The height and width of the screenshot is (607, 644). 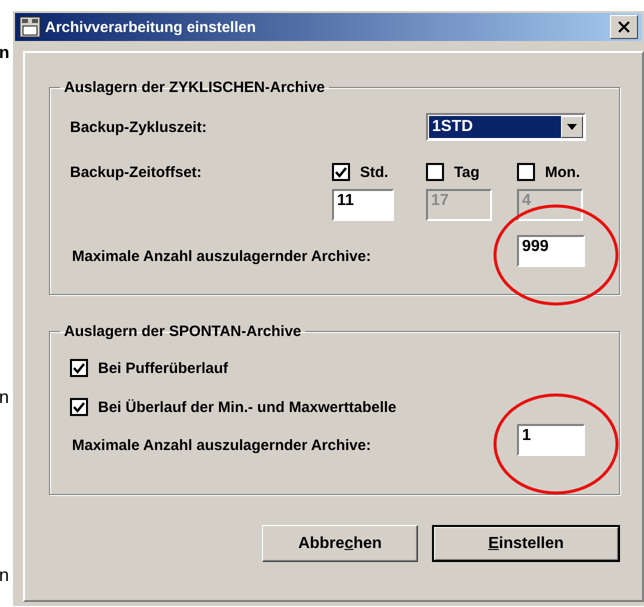 What do you see at coordinates (551, 440) in the screenshot?
I see `max-archives-field: 1` at bounding box center [551, 440].